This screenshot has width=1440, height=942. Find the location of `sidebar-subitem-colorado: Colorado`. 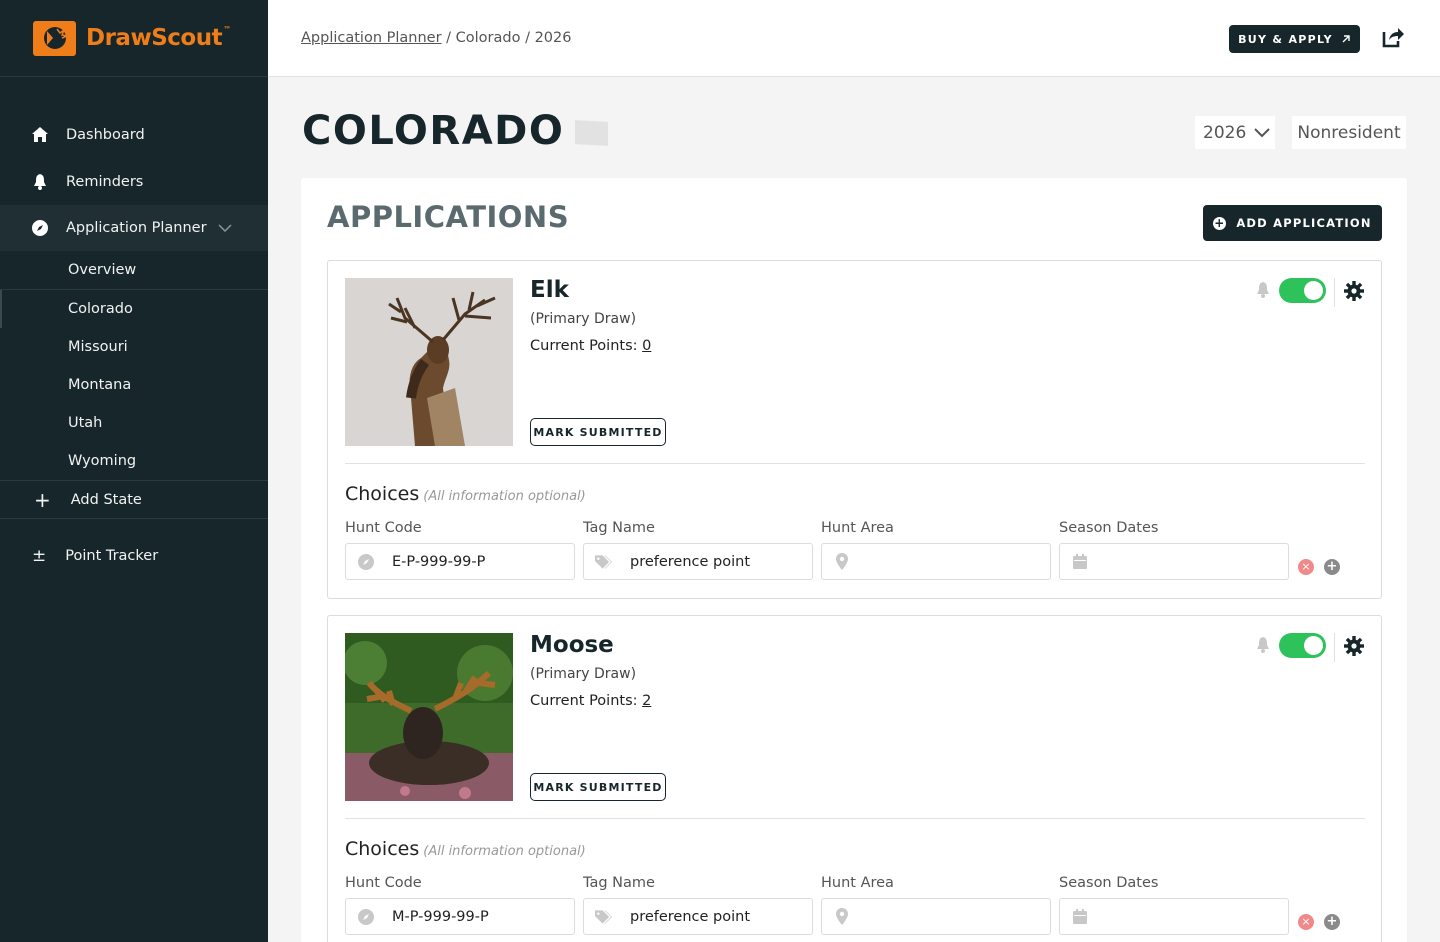

sidebar-subitem-colorado: Colorado is located at coordinates (134, 309).